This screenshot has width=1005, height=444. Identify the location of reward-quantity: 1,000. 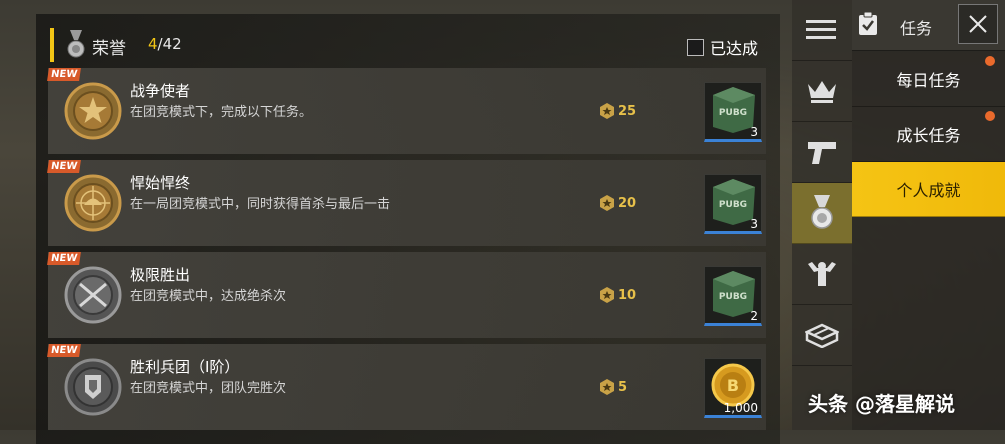
(740, 408).